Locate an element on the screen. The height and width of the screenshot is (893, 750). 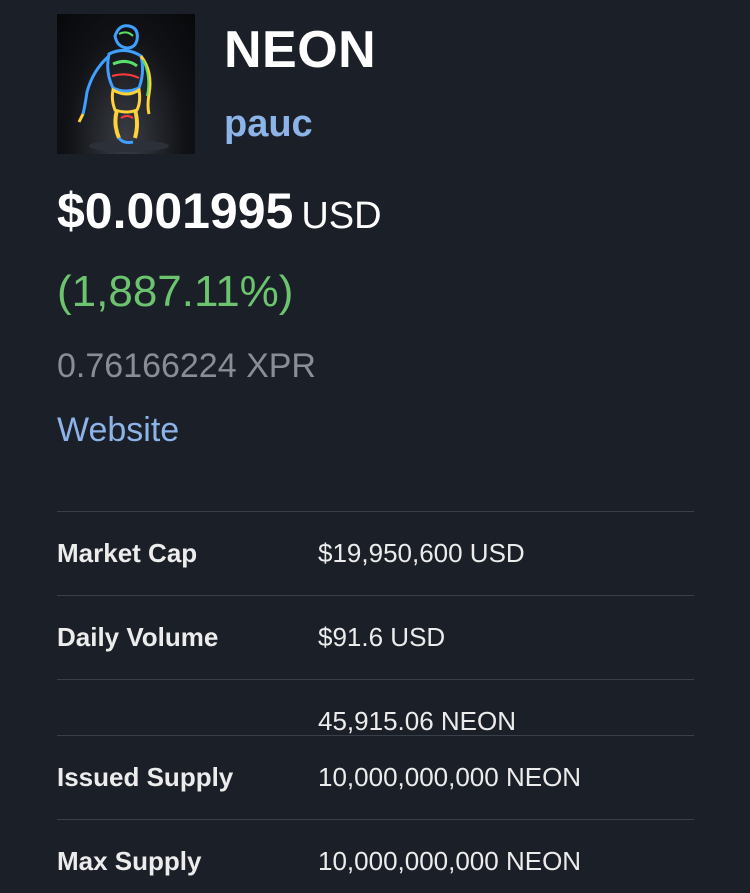
token-issuer-link: pauc is located at coordinates (268, 124).